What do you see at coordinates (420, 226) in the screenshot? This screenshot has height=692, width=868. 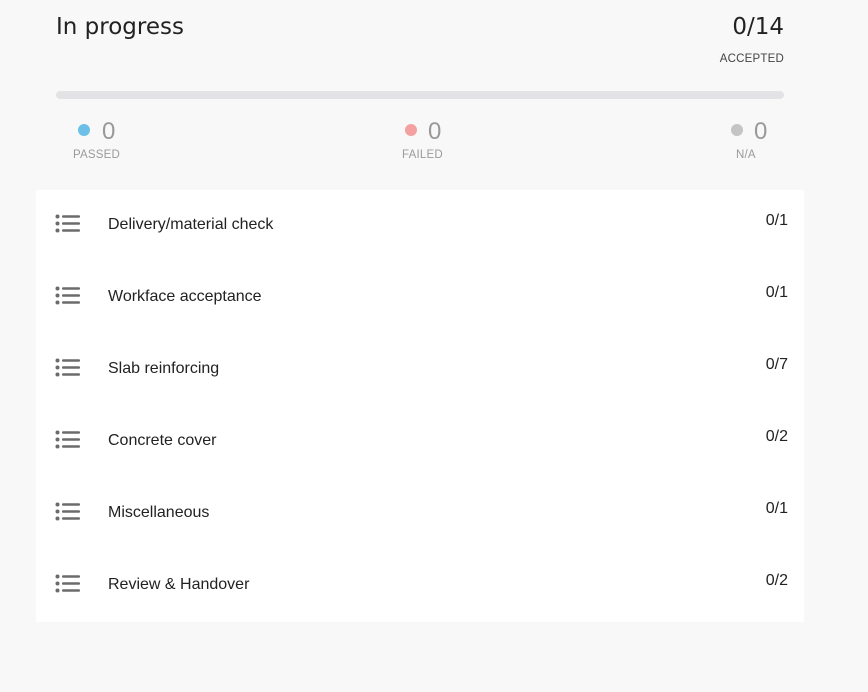 I see `checklist-item: Delivery/material check 0/1` at bounding box center [420, 226].